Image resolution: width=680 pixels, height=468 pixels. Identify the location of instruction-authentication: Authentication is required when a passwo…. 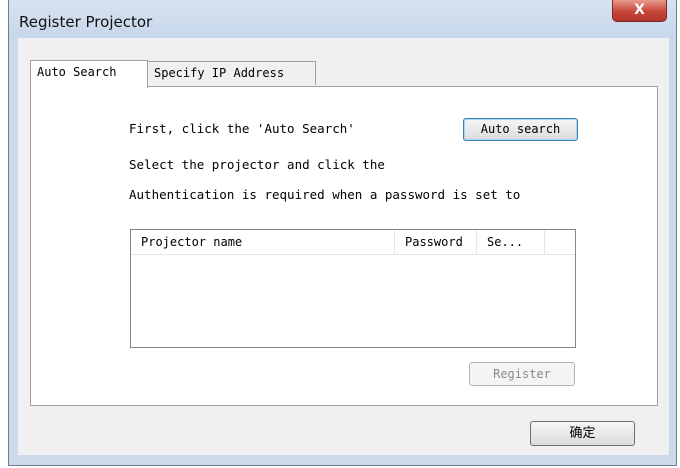
(325, 194).